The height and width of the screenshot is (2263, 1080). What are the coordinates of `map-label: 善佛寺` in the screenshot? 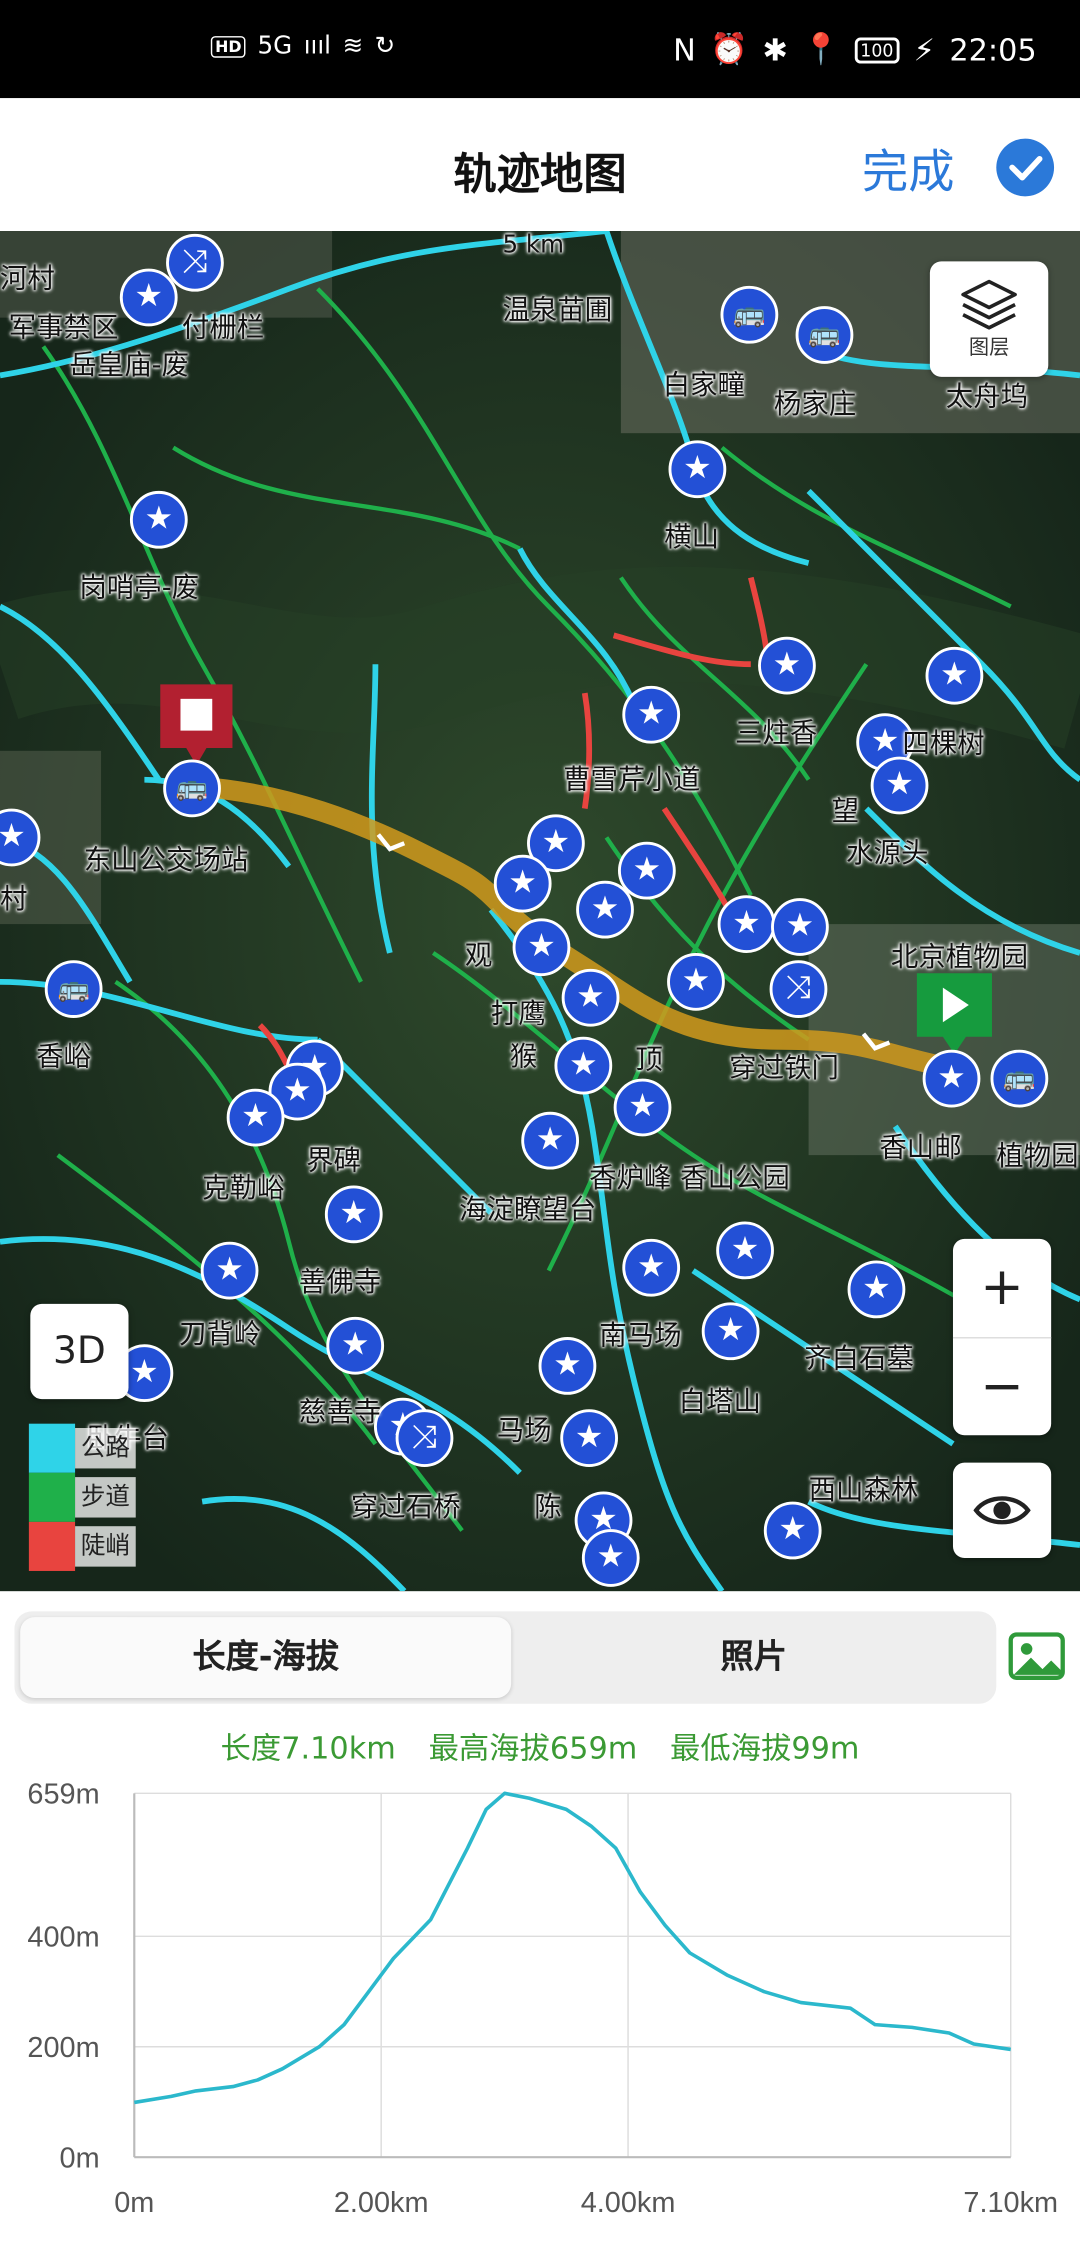 It's located at (340, 1282).